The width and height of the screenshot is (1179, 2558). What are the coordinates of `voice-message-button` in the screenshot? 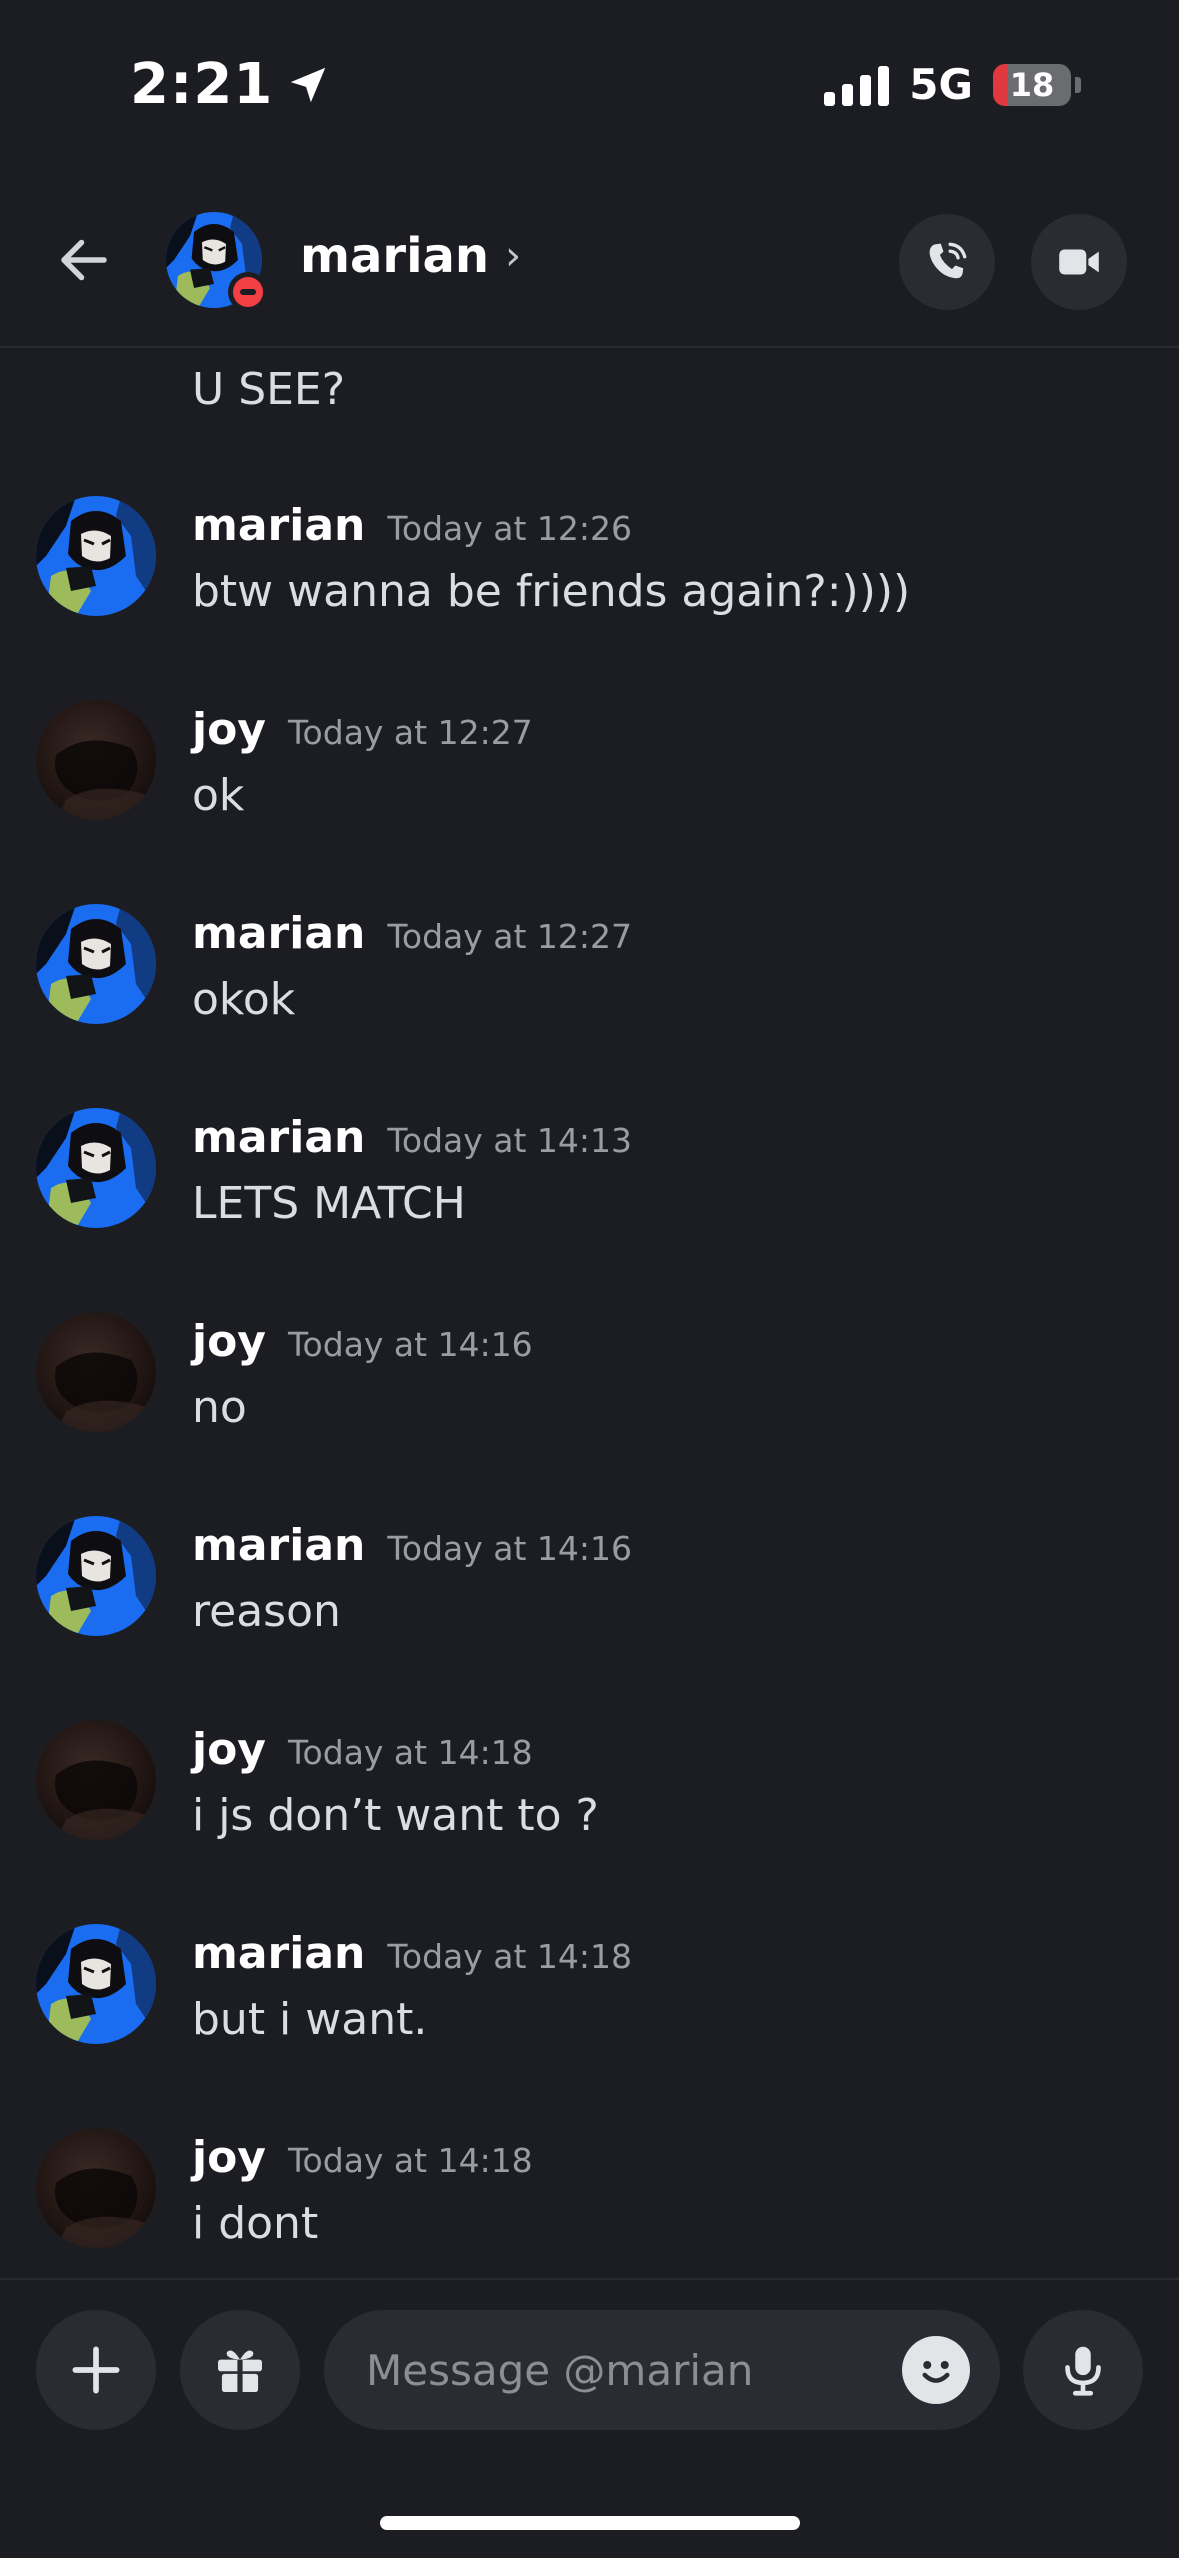 It's located at (1083, 2370).